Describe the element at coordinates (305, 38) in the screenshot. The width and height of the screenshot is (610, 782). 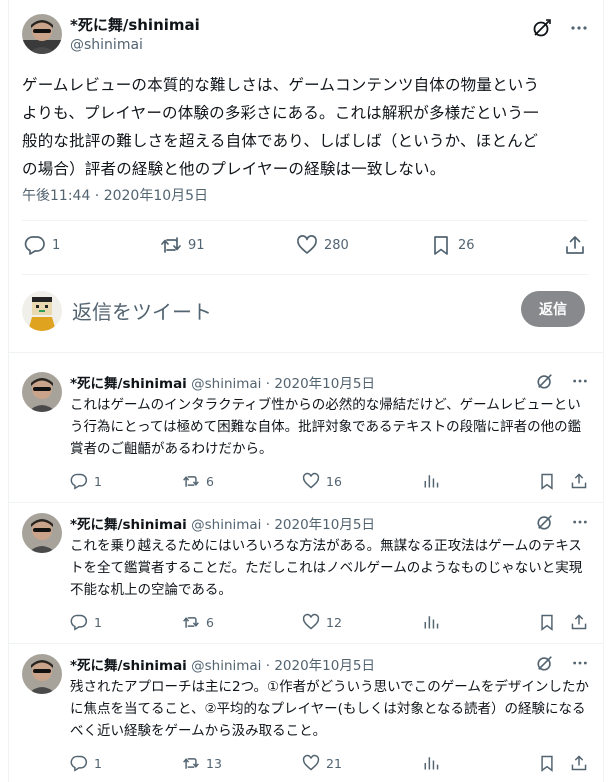
I see `main-tweet-header: *死に舞/shinimai @shinimai` at that location.